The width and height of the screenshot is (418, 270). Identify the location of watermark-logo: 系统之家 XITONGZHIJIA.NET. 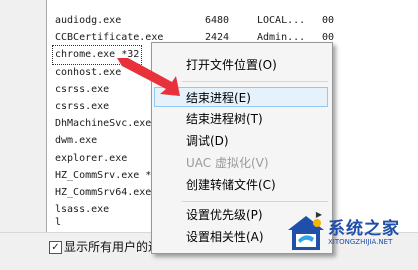
(352, 235).